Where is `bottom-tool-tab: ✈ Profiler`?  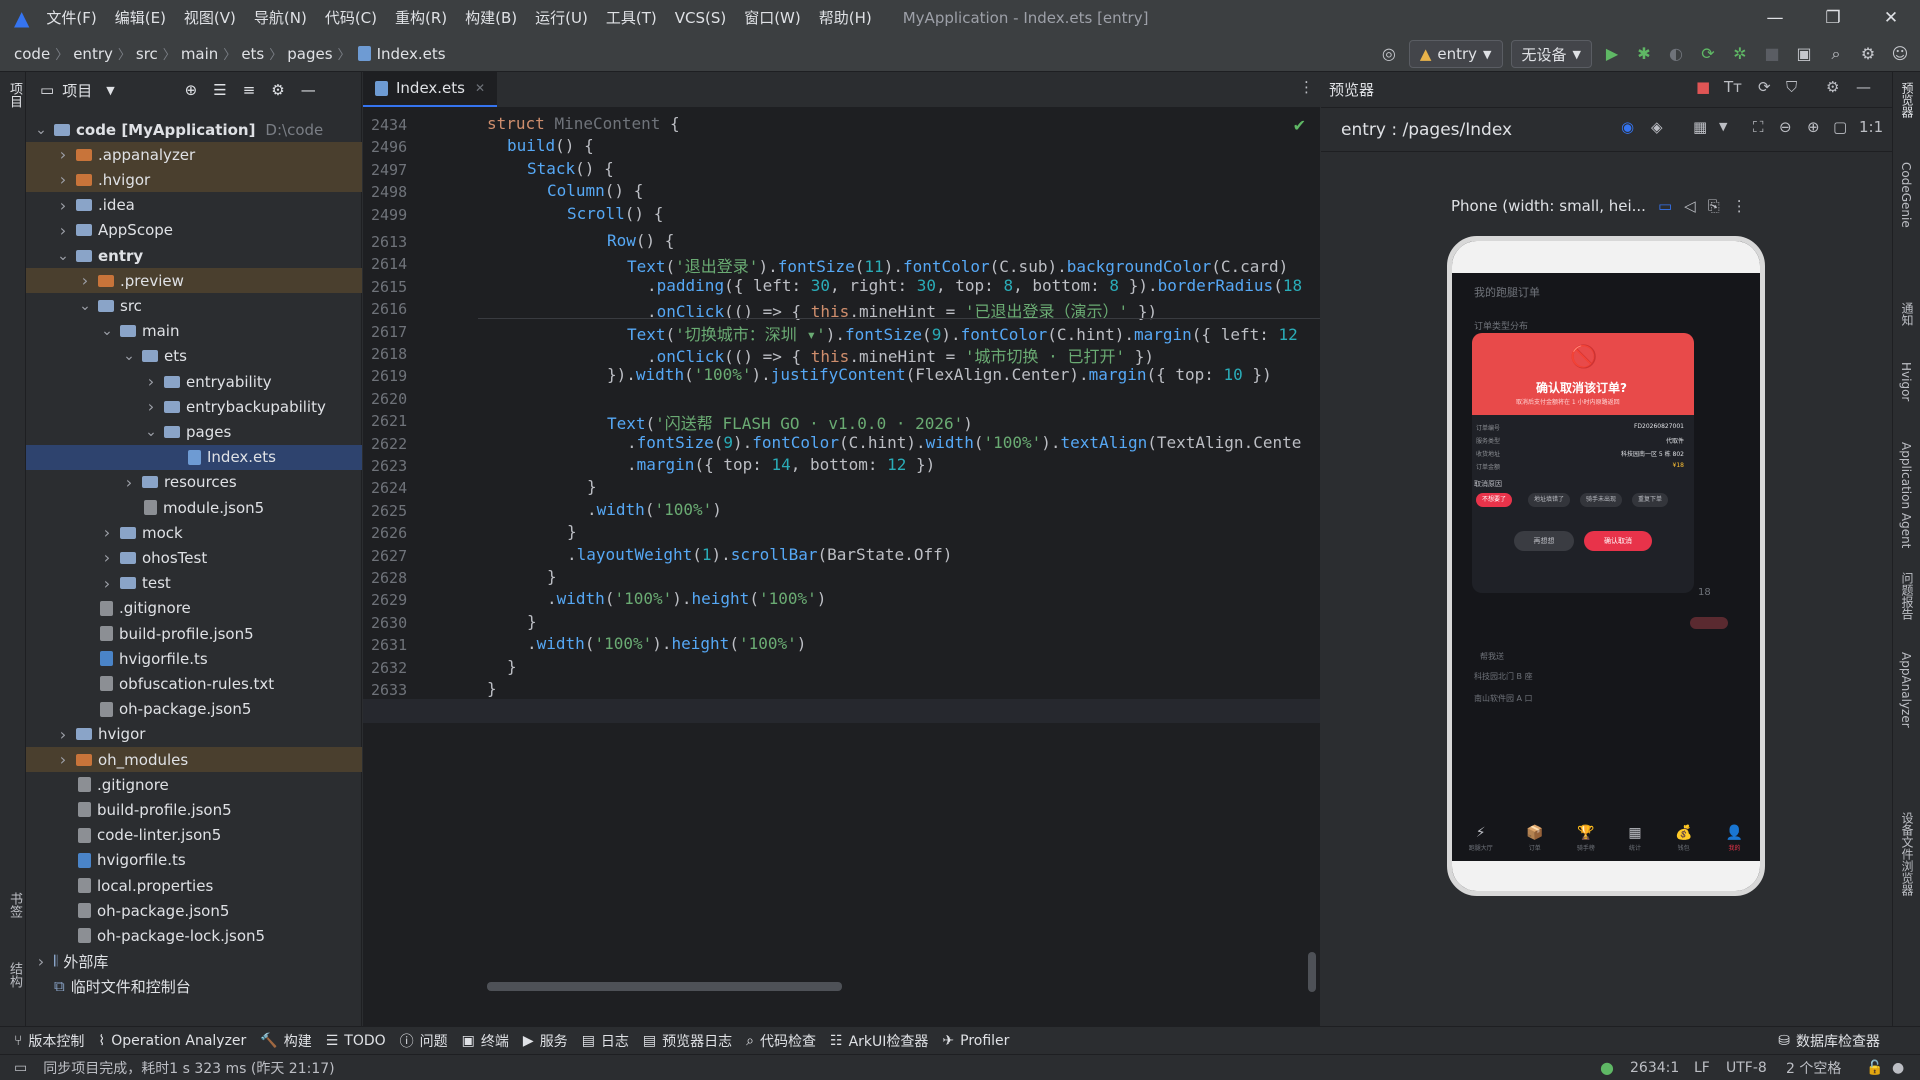 bottom-tool-tab: ✈ Profiler is located at coordinates (975, 1041).